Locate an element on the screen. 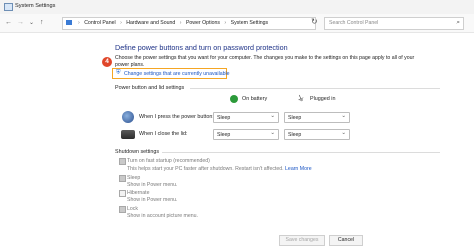 This screenshot has height=249, width=474. breadcrumb-hardware-and-sound: Hardware and Sound is located at coordinates (150, 23).